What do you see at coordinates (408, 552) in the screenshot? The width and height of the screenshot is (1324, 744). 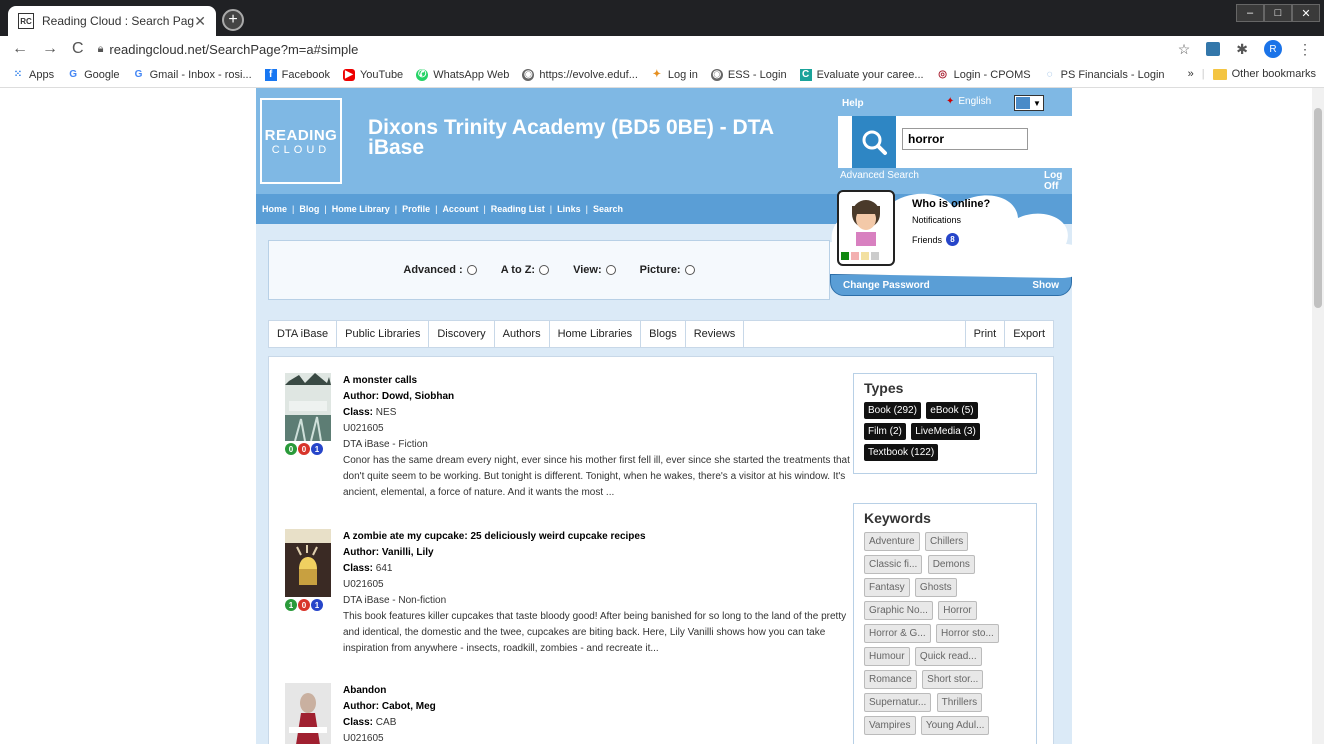 I see `item-author: Vanilli, Lily` at bounding box center [408, 552].